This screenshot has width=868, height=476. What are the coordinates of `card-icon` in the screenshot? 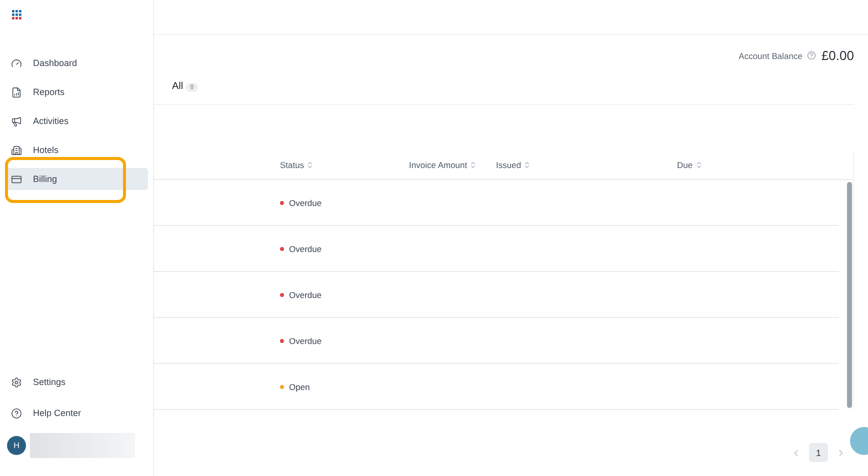 It's located at (16, 179).